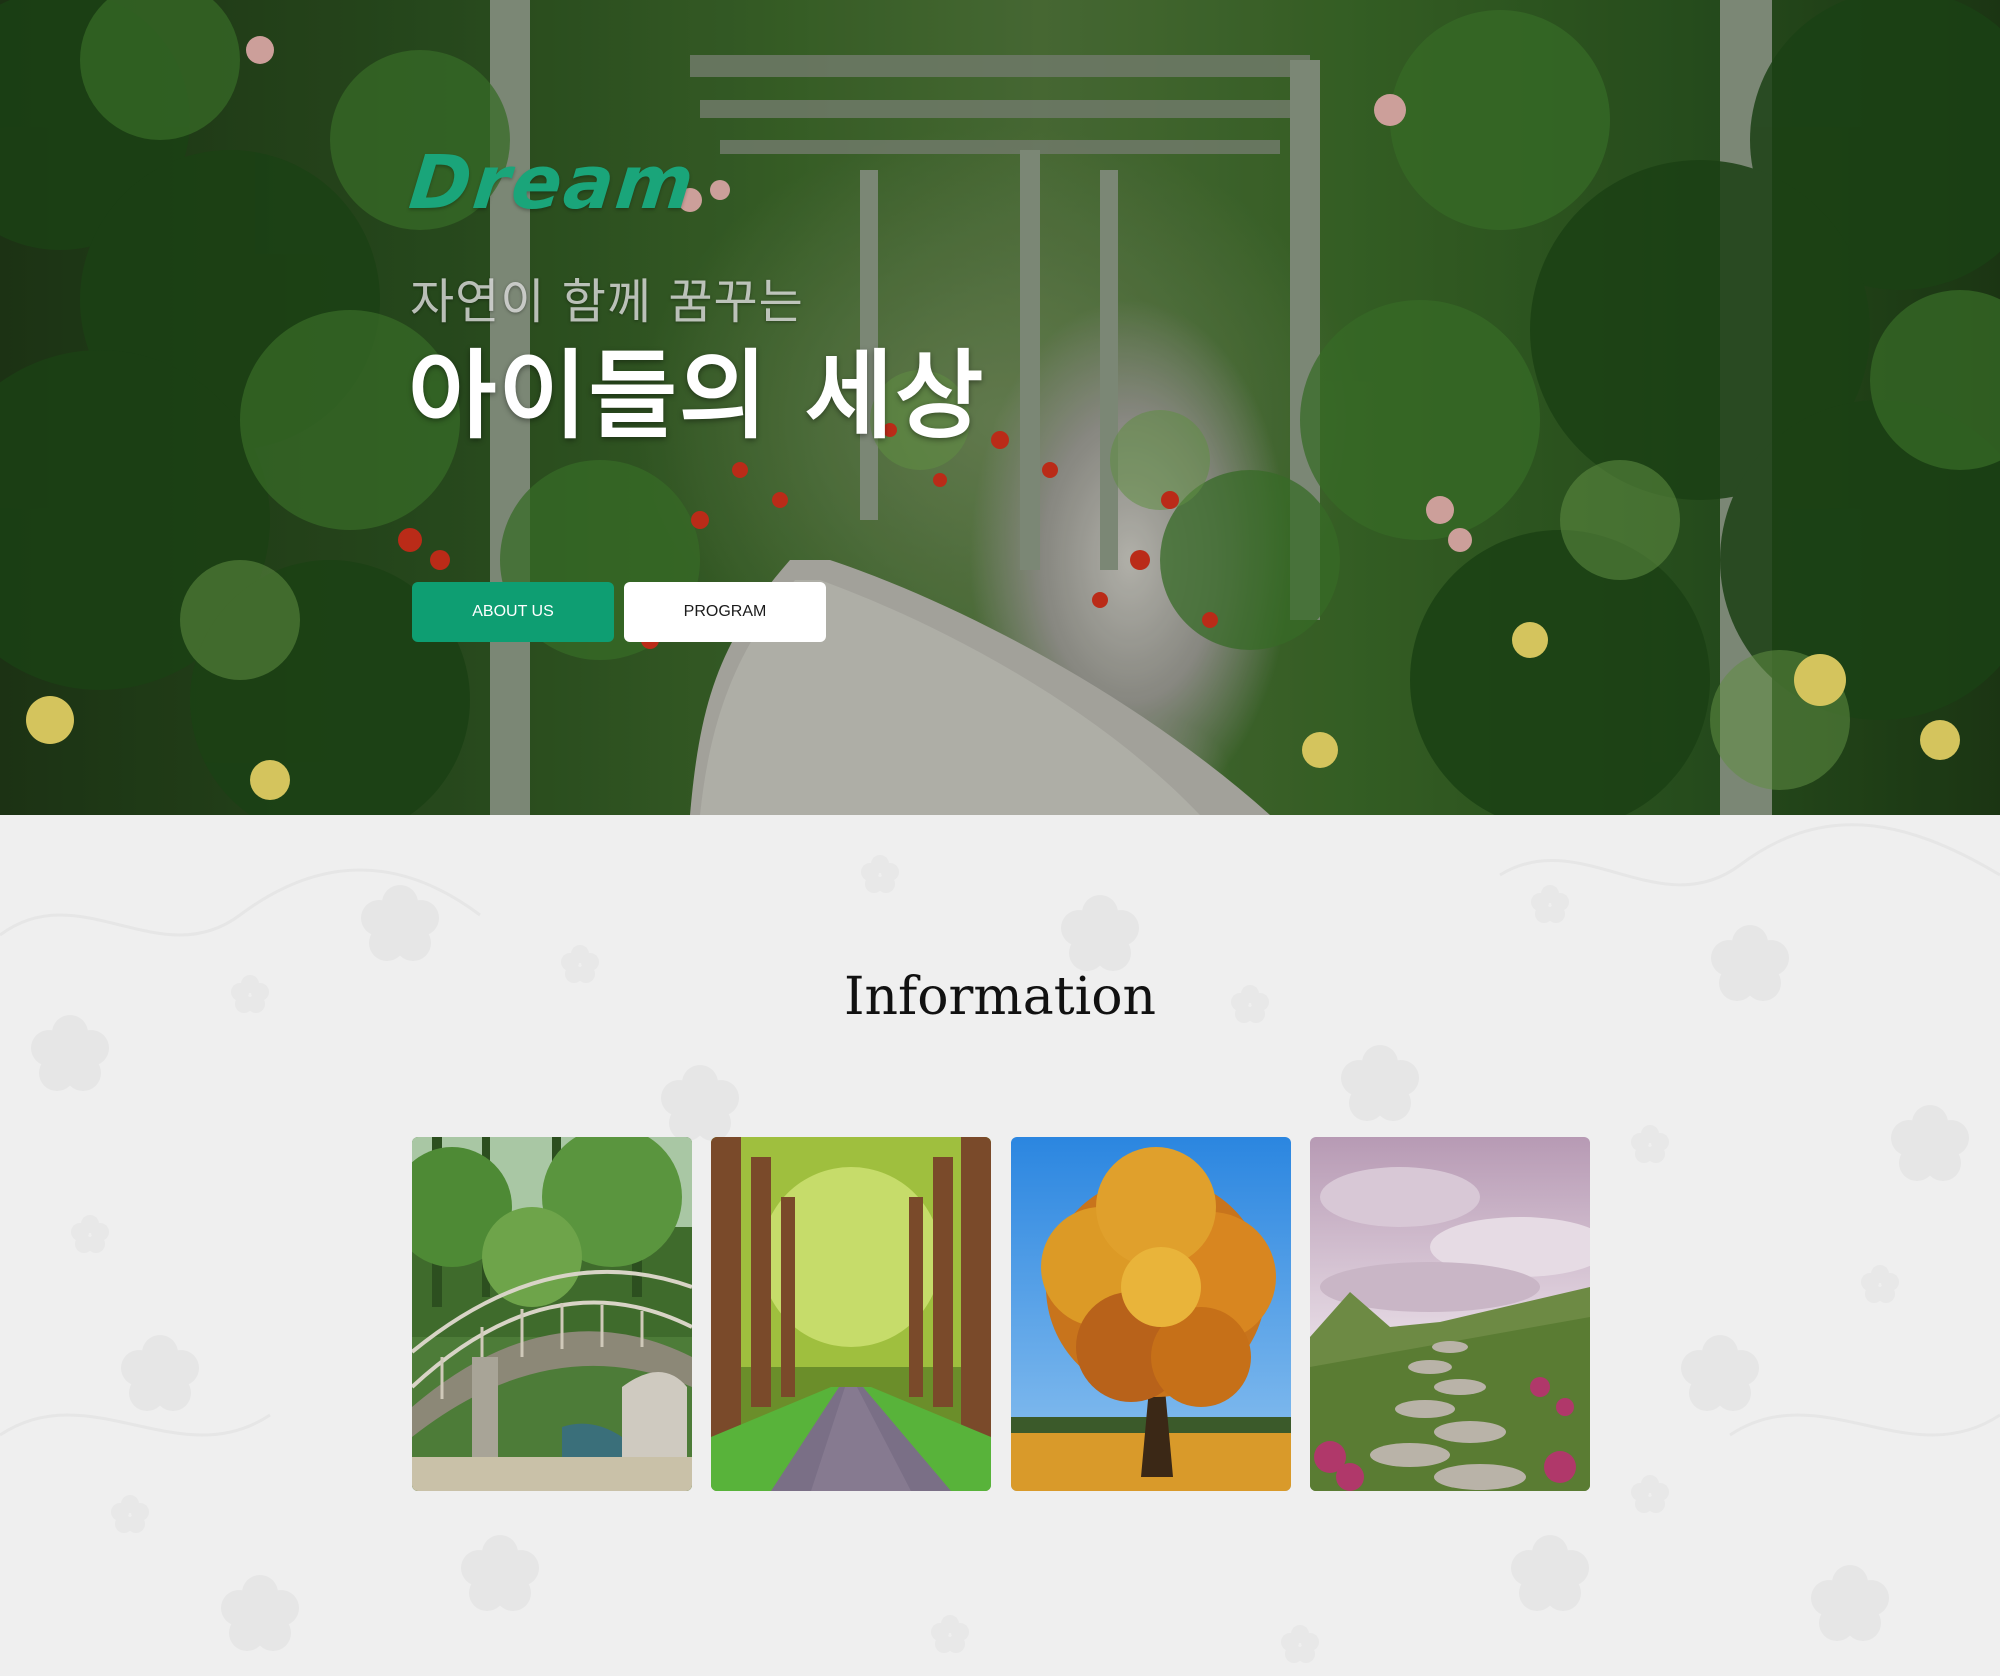 The image size is (2000, 1676). I want to click on info-card-tree-path, so click(851, 1314).